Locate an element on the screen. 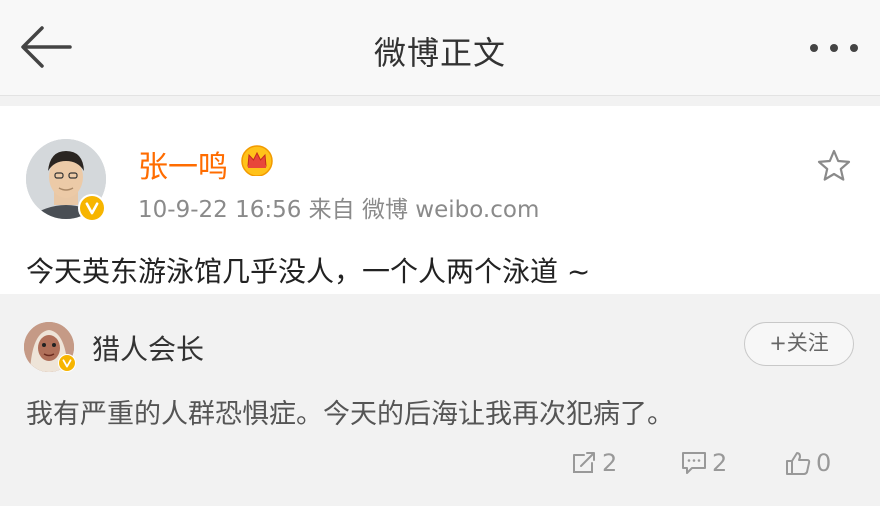  post-content: 今天英东游泳馆几乎没人，一个人两个泳道 ~ is located at coordinates (308, 271).